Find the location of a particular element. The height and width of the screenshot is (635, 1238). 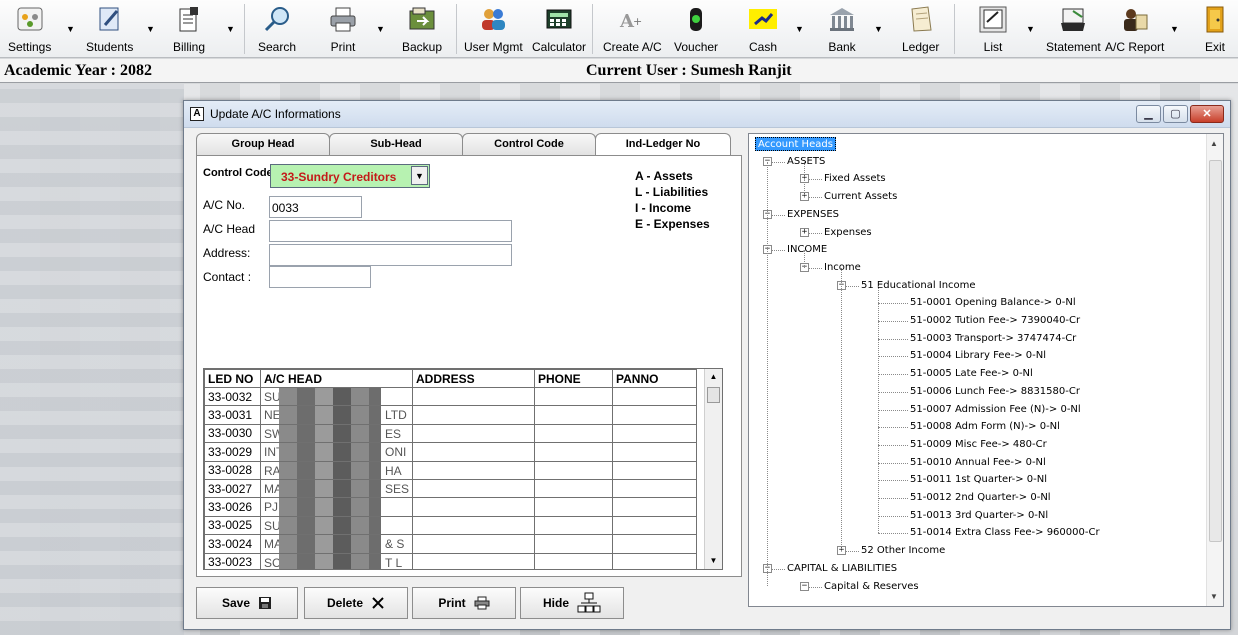

led-no-cell: 33-0031 is located at coordinates (232, 415).